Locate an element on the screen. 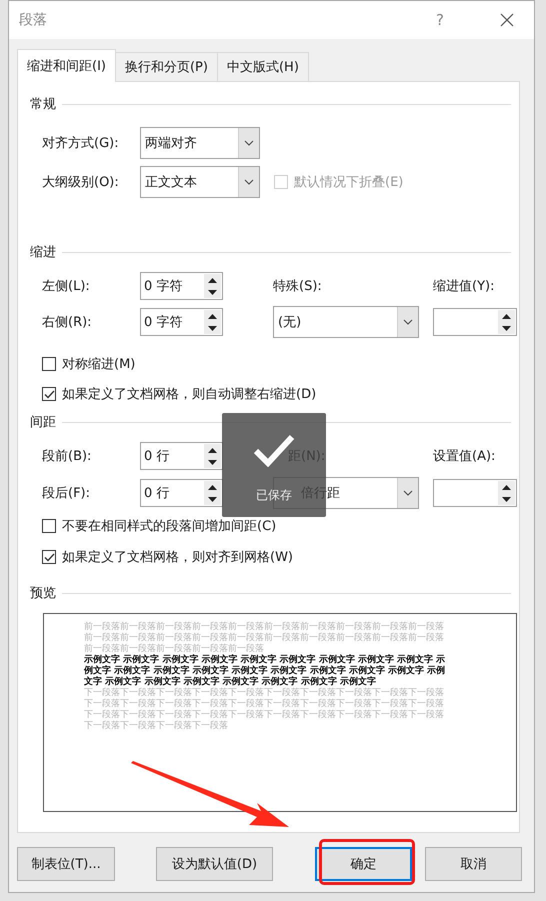 The width and height of the screenshot is (546, 901). tab: 缩进和间距(I) is located at coordinates (66, 65).